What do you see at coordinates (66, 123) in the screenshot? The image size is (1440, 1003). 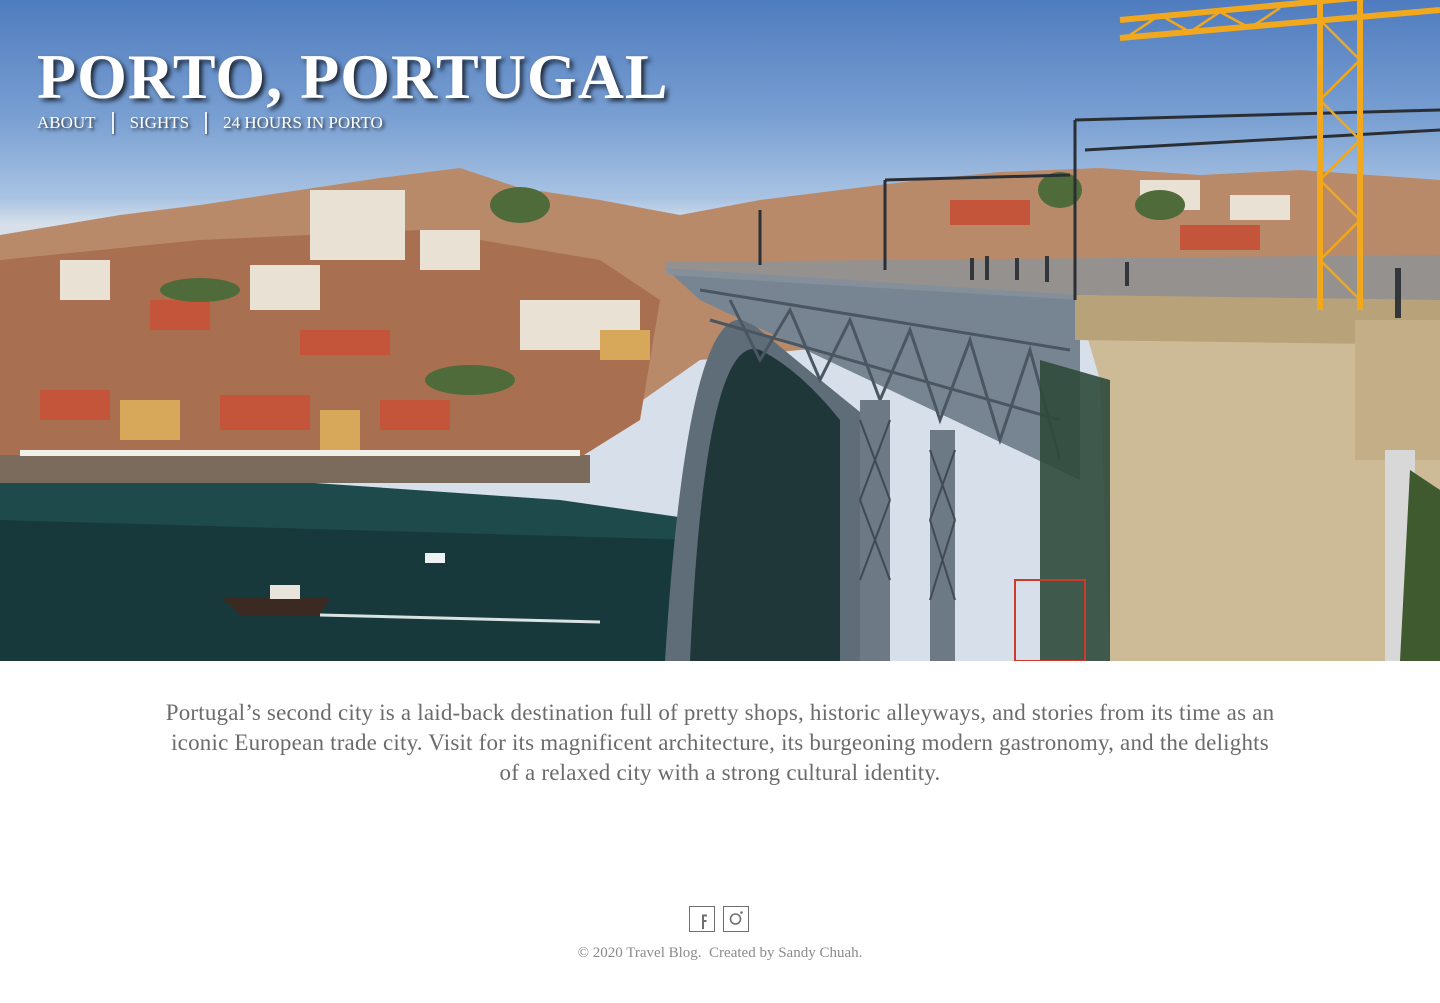 I see `nav-about-link: ABOUT` at bounding box center [66, 123].